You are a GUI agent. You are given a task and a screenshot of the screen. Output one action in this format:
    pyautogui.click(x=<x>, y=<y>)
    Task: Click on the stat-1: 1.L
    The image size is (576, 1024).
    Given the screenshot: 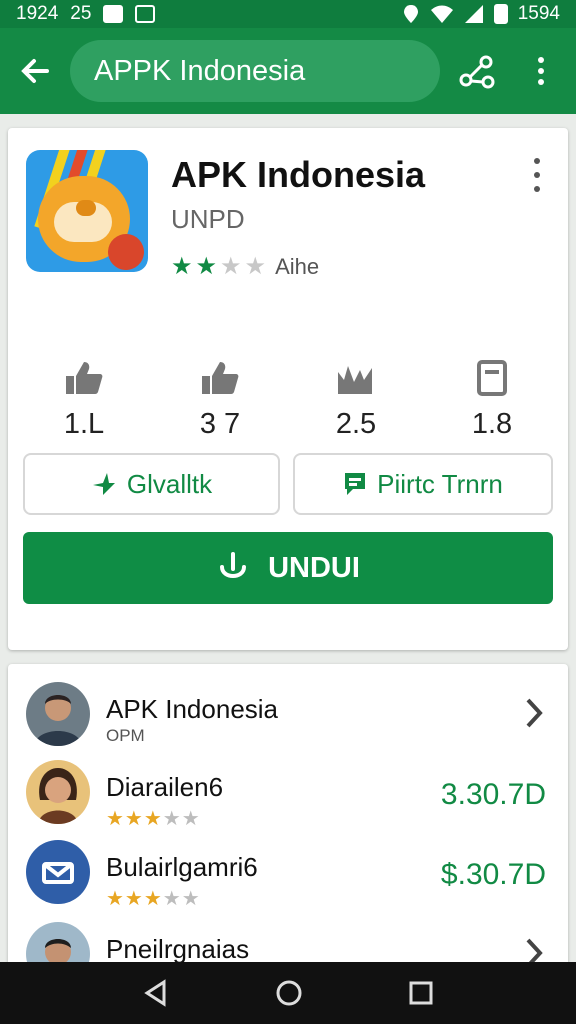 What is the action you would take?
    pyautogui.click(x=84, y=399)
    